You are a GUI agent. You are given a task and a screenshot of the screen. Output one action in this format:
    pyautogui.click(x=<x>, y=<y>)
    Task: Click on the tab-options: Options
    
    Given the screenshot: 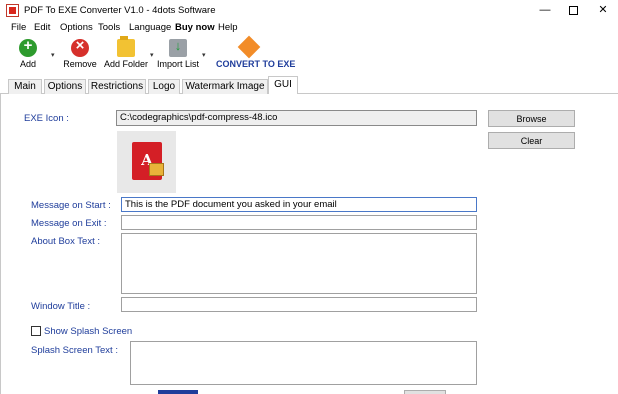 What is the action you would take?
    pyautogui.click(x=65, y=86)
    